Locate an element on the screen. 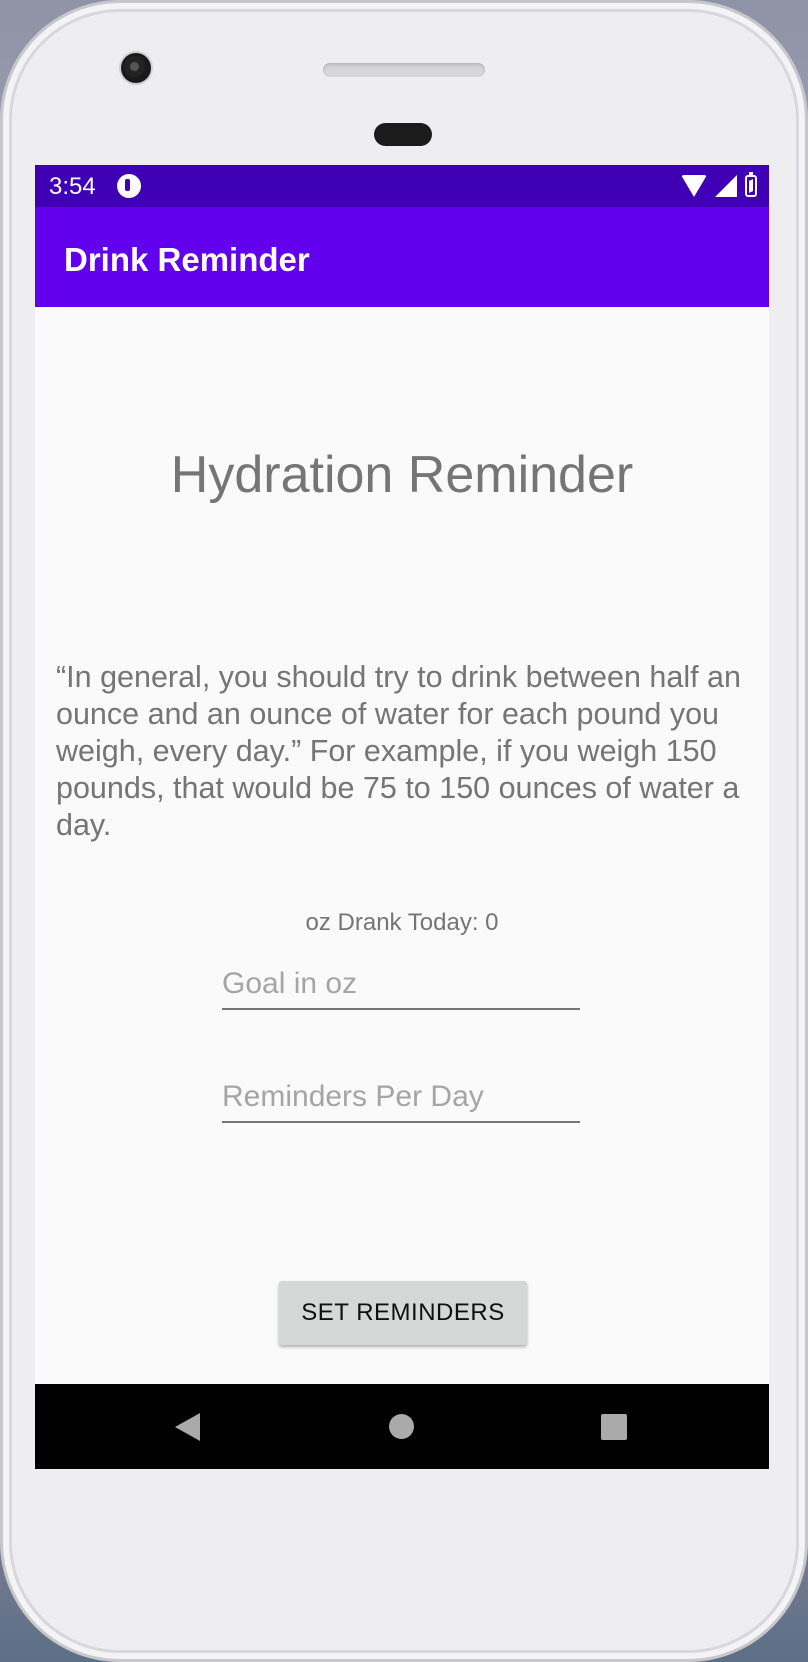  earpiece-speaker is located at coordinates (404, 70).